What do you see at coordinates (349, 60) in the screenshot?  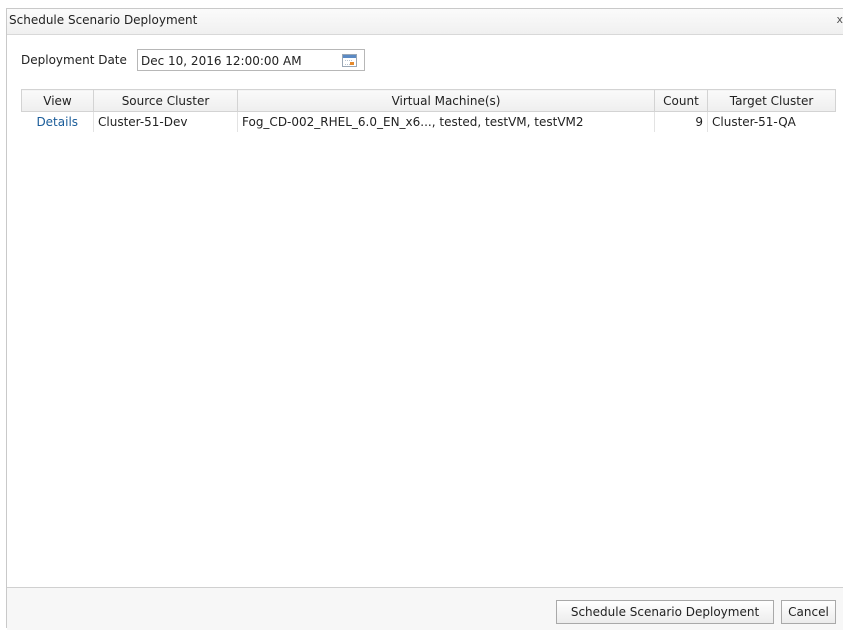 I see `calendar-icon` at bounding box center [349, 60].